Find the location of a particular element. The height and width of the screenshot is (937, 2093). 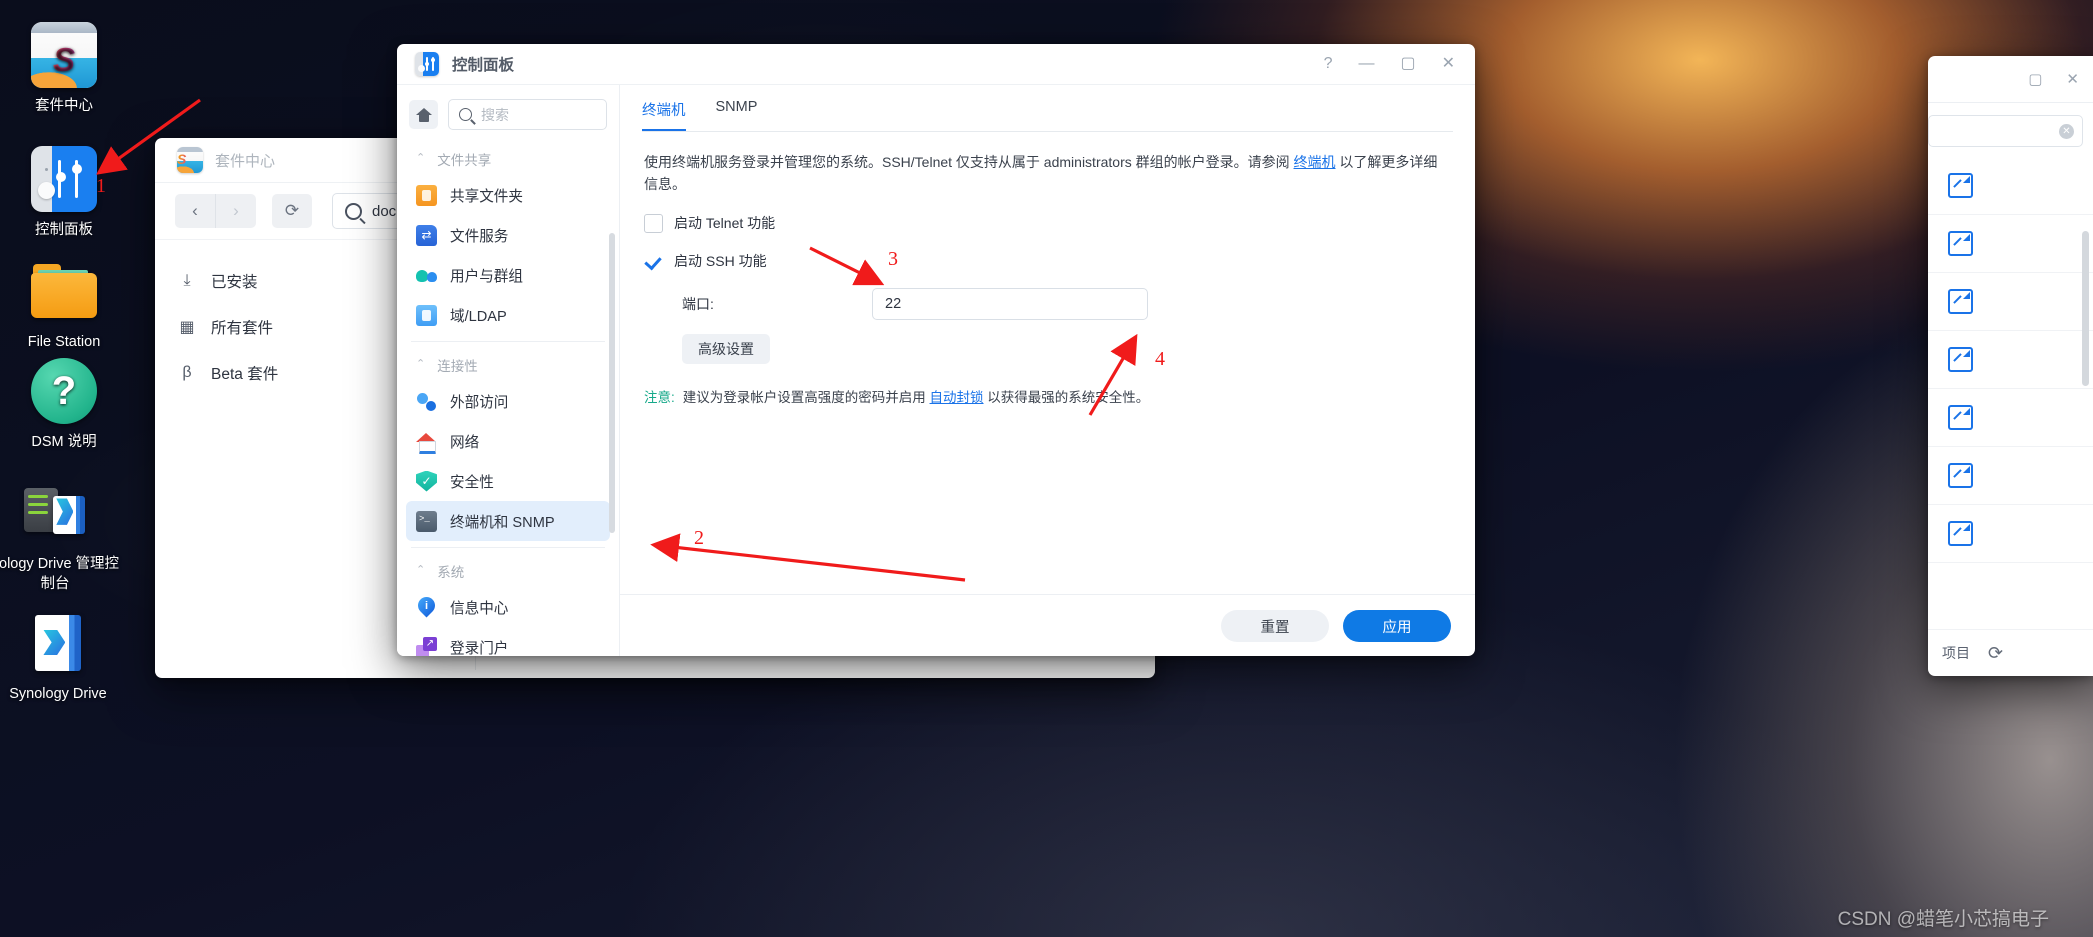

ssh-label: 启动 SSH 功能 is located at coordinates (720, 261).